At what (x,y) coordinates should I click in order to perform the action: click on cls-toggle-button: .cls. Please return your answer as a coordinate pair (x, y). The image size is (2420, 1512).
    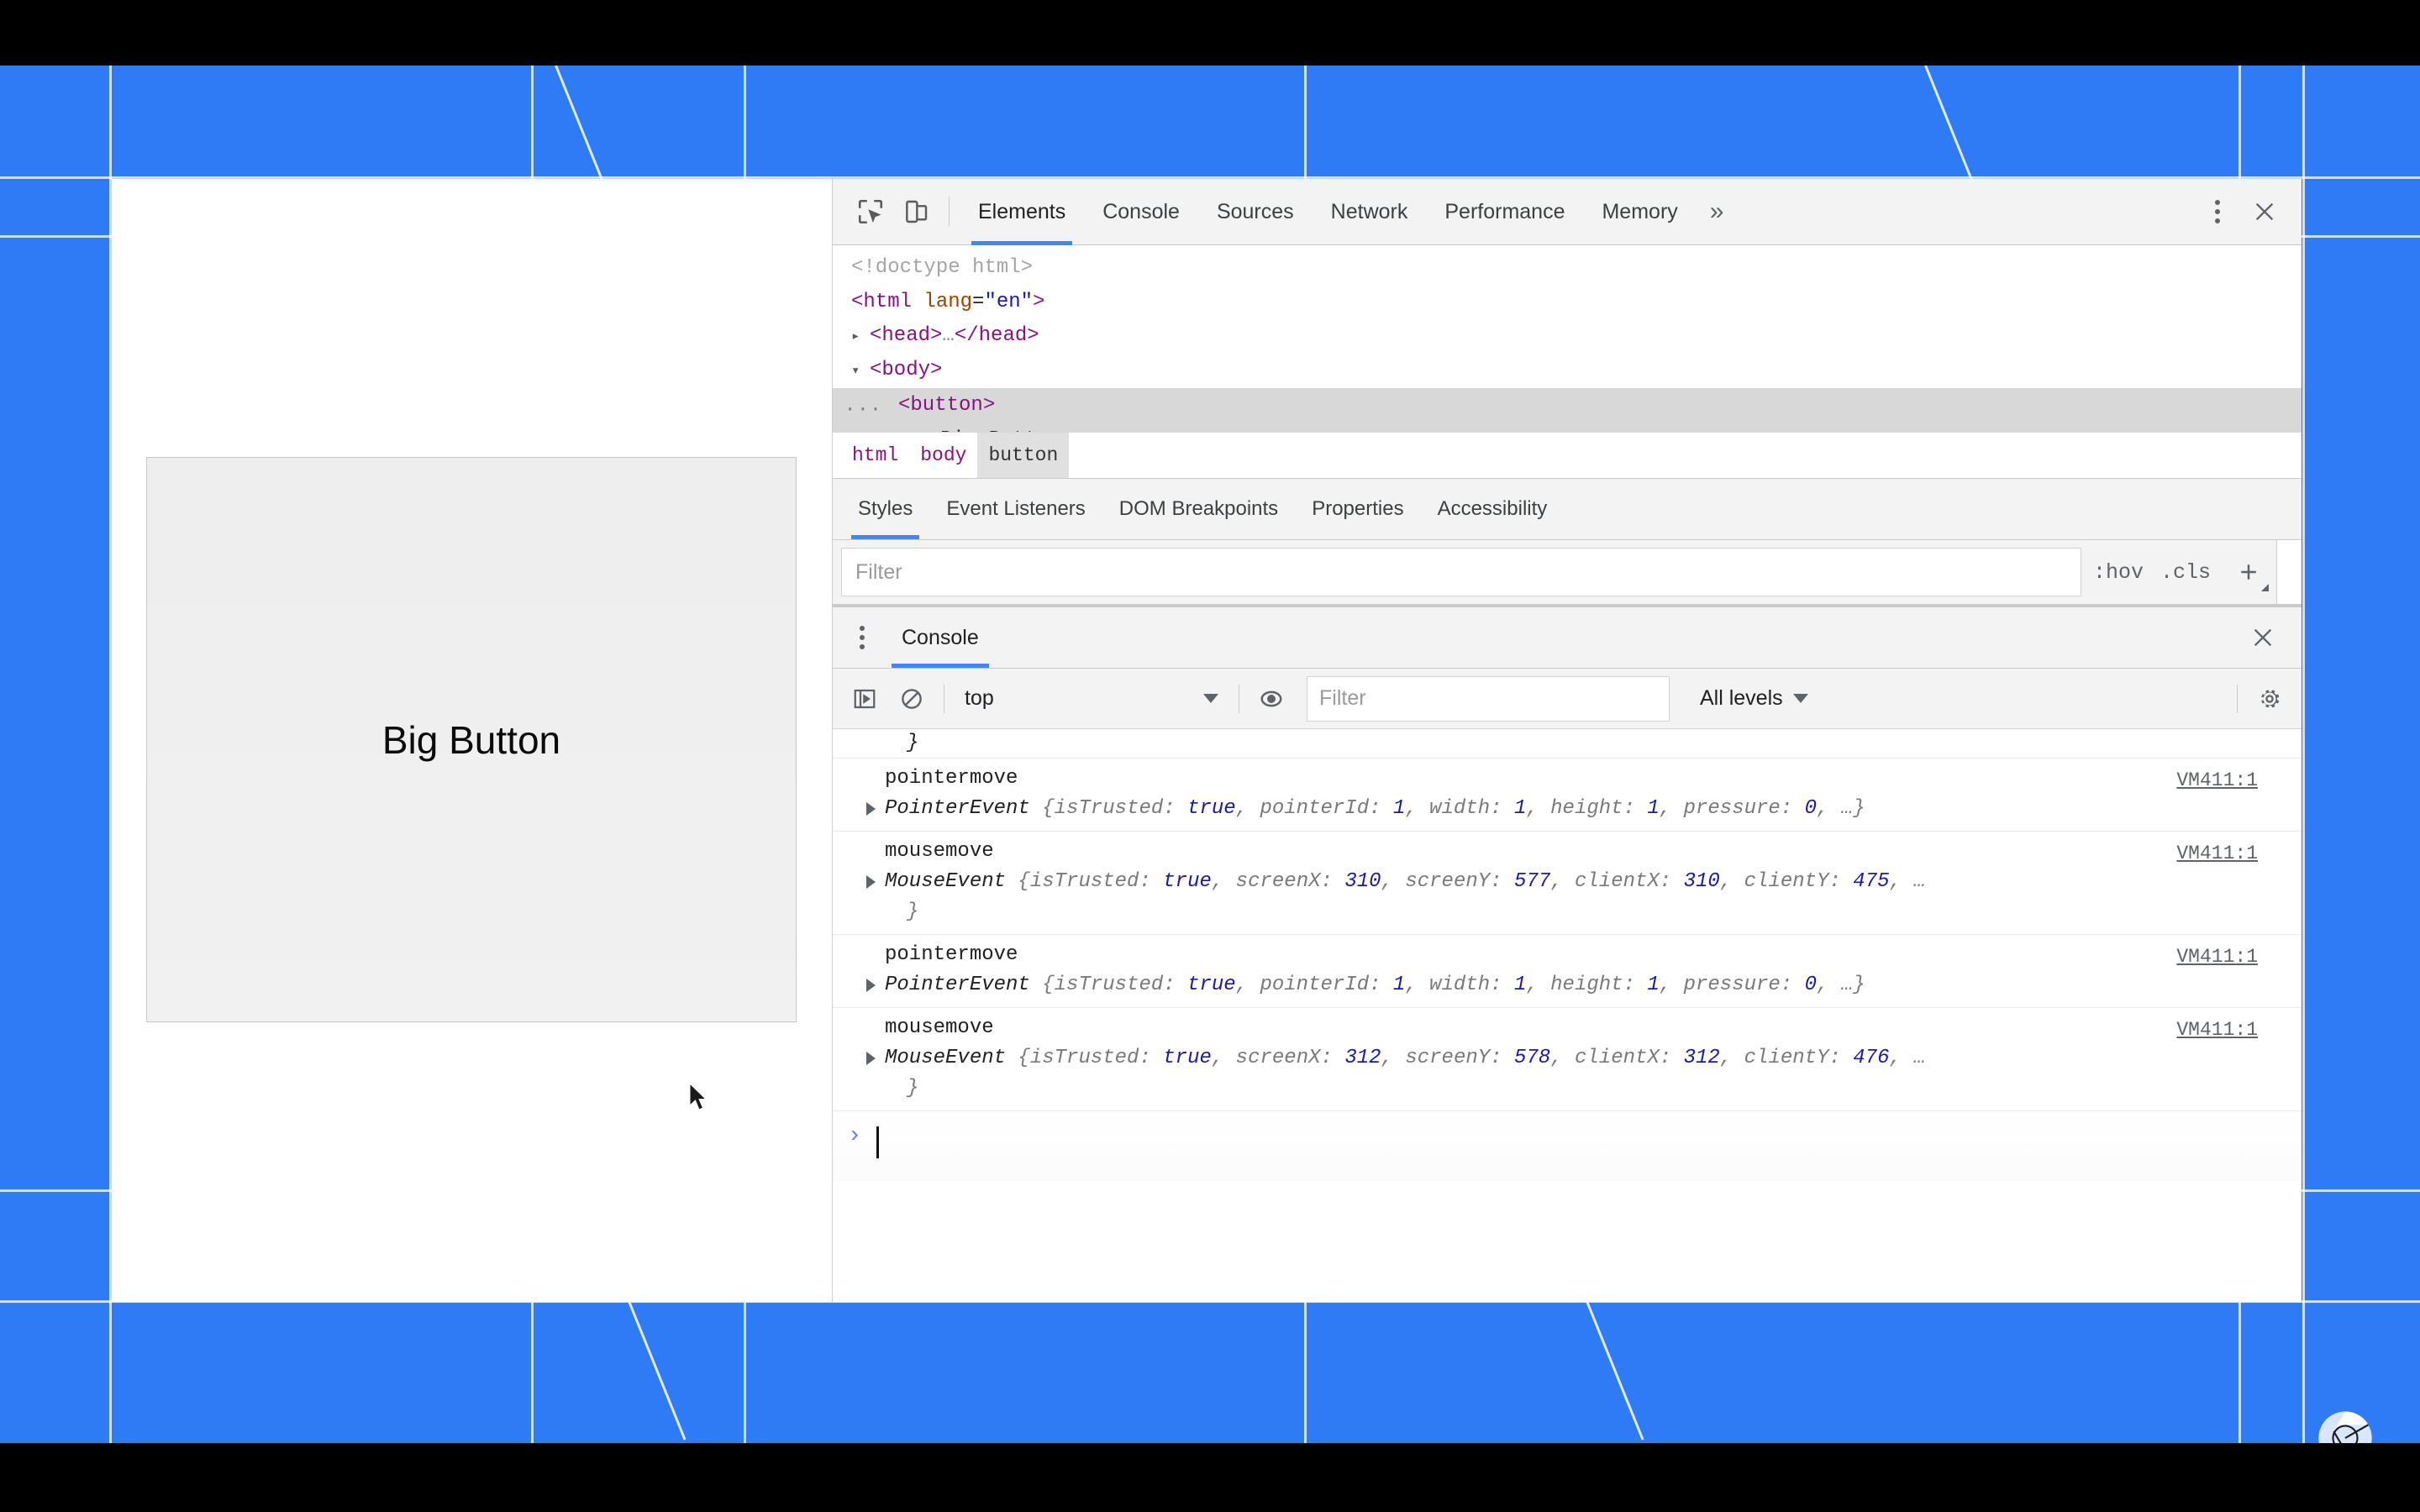
    Looking at the image, I should click on (2185, 572).